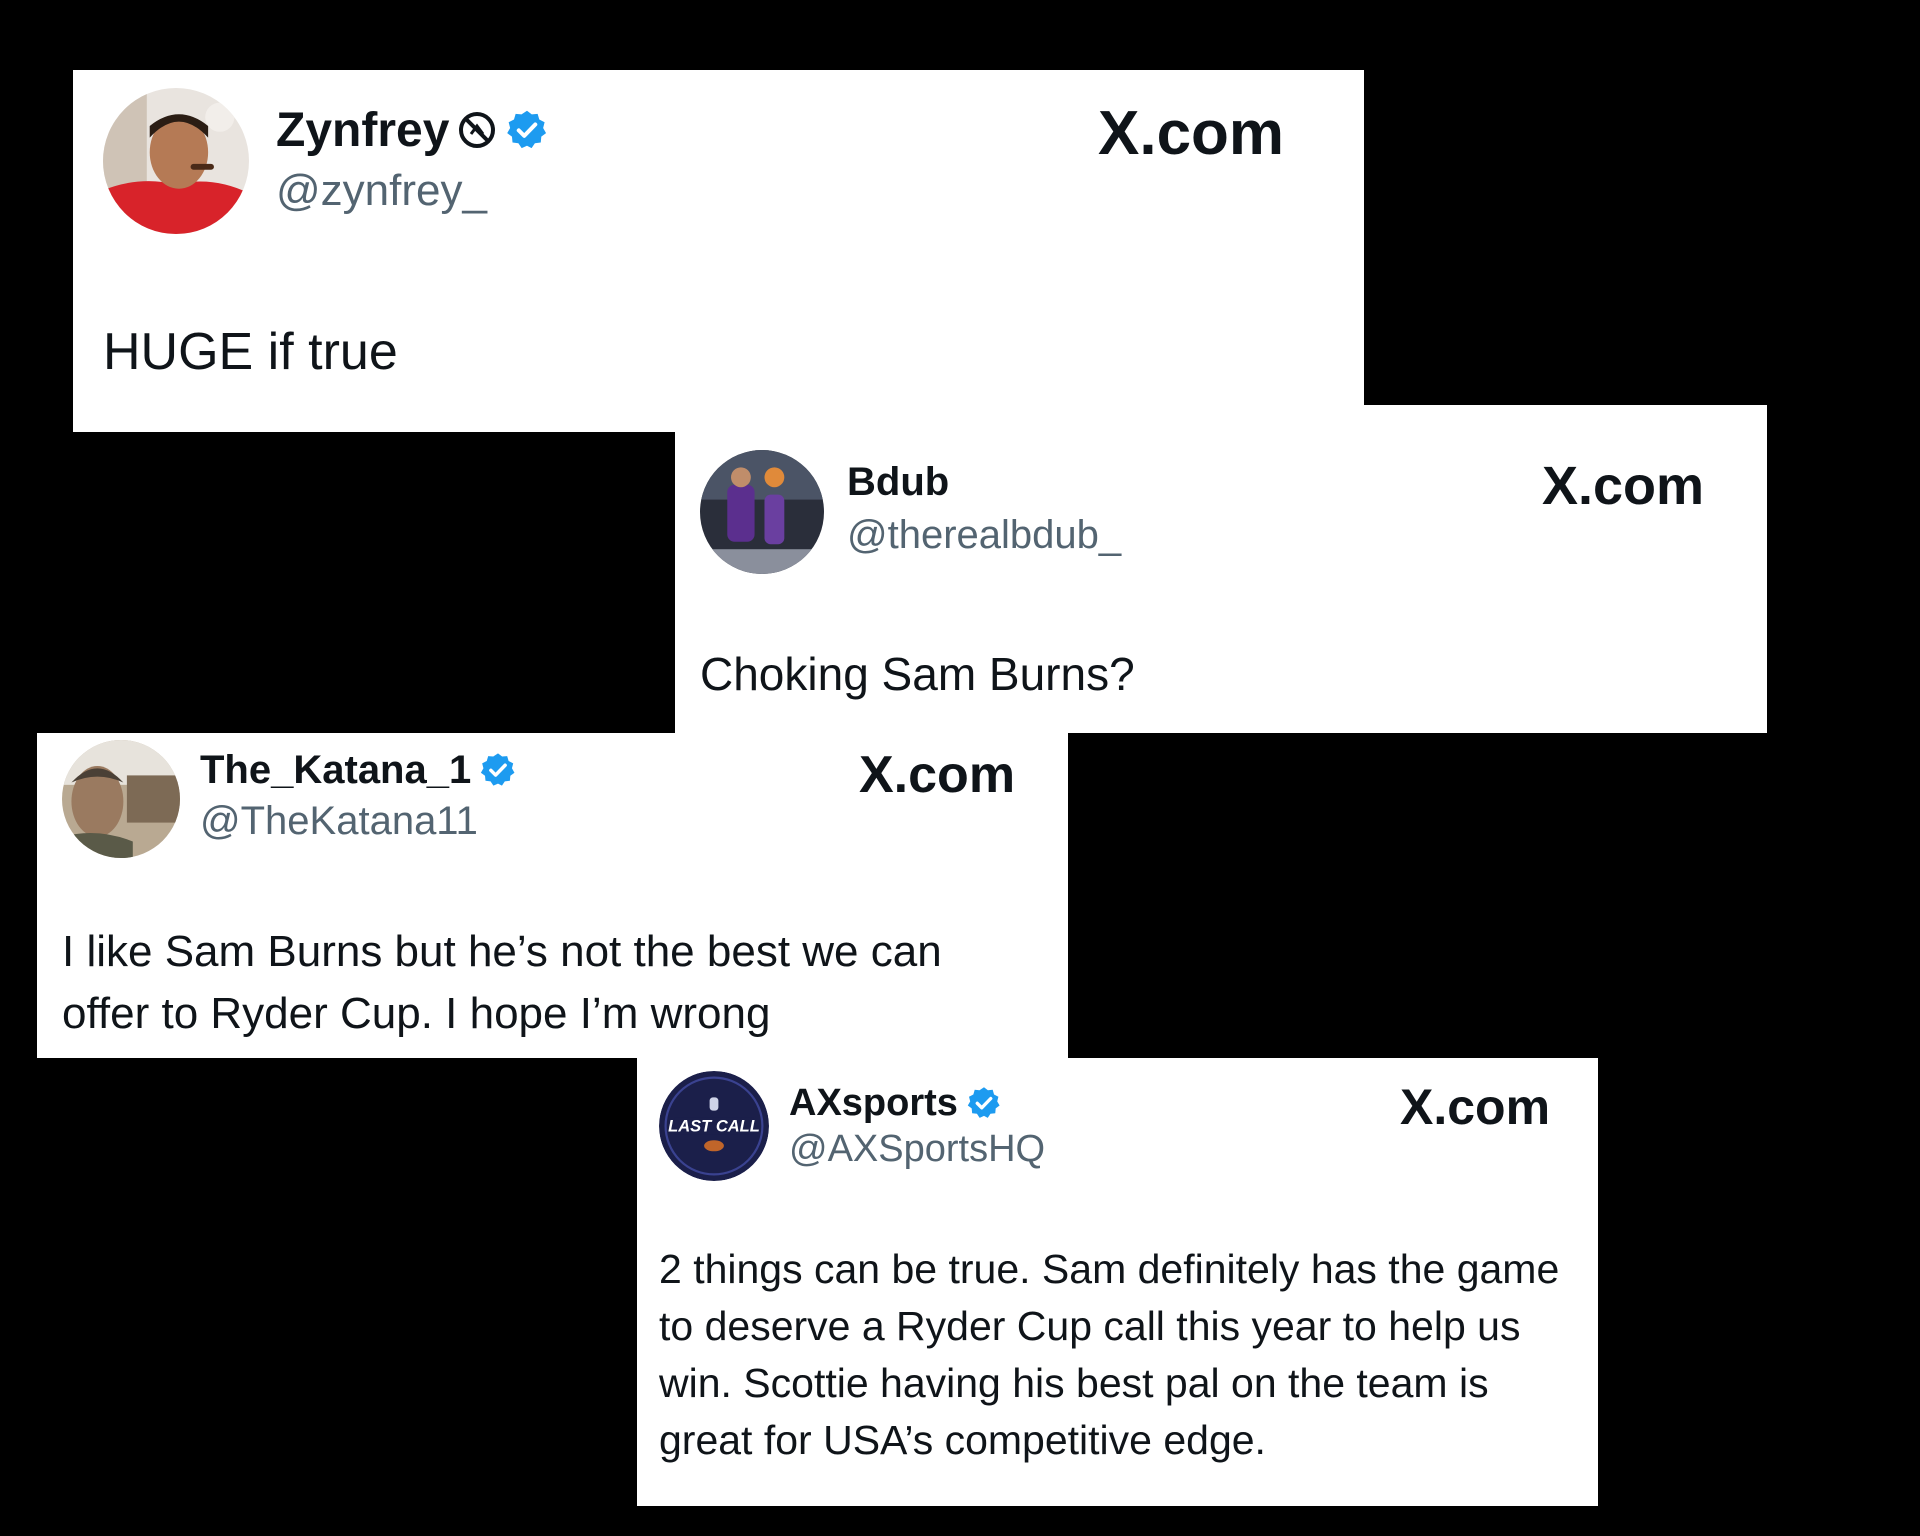 Image resolution: width=1920 pixels, height=1536 pixels. Describe the element at coordinates (381, 191) in the screenshot. I see `handle: @zynfrey_` at that location.